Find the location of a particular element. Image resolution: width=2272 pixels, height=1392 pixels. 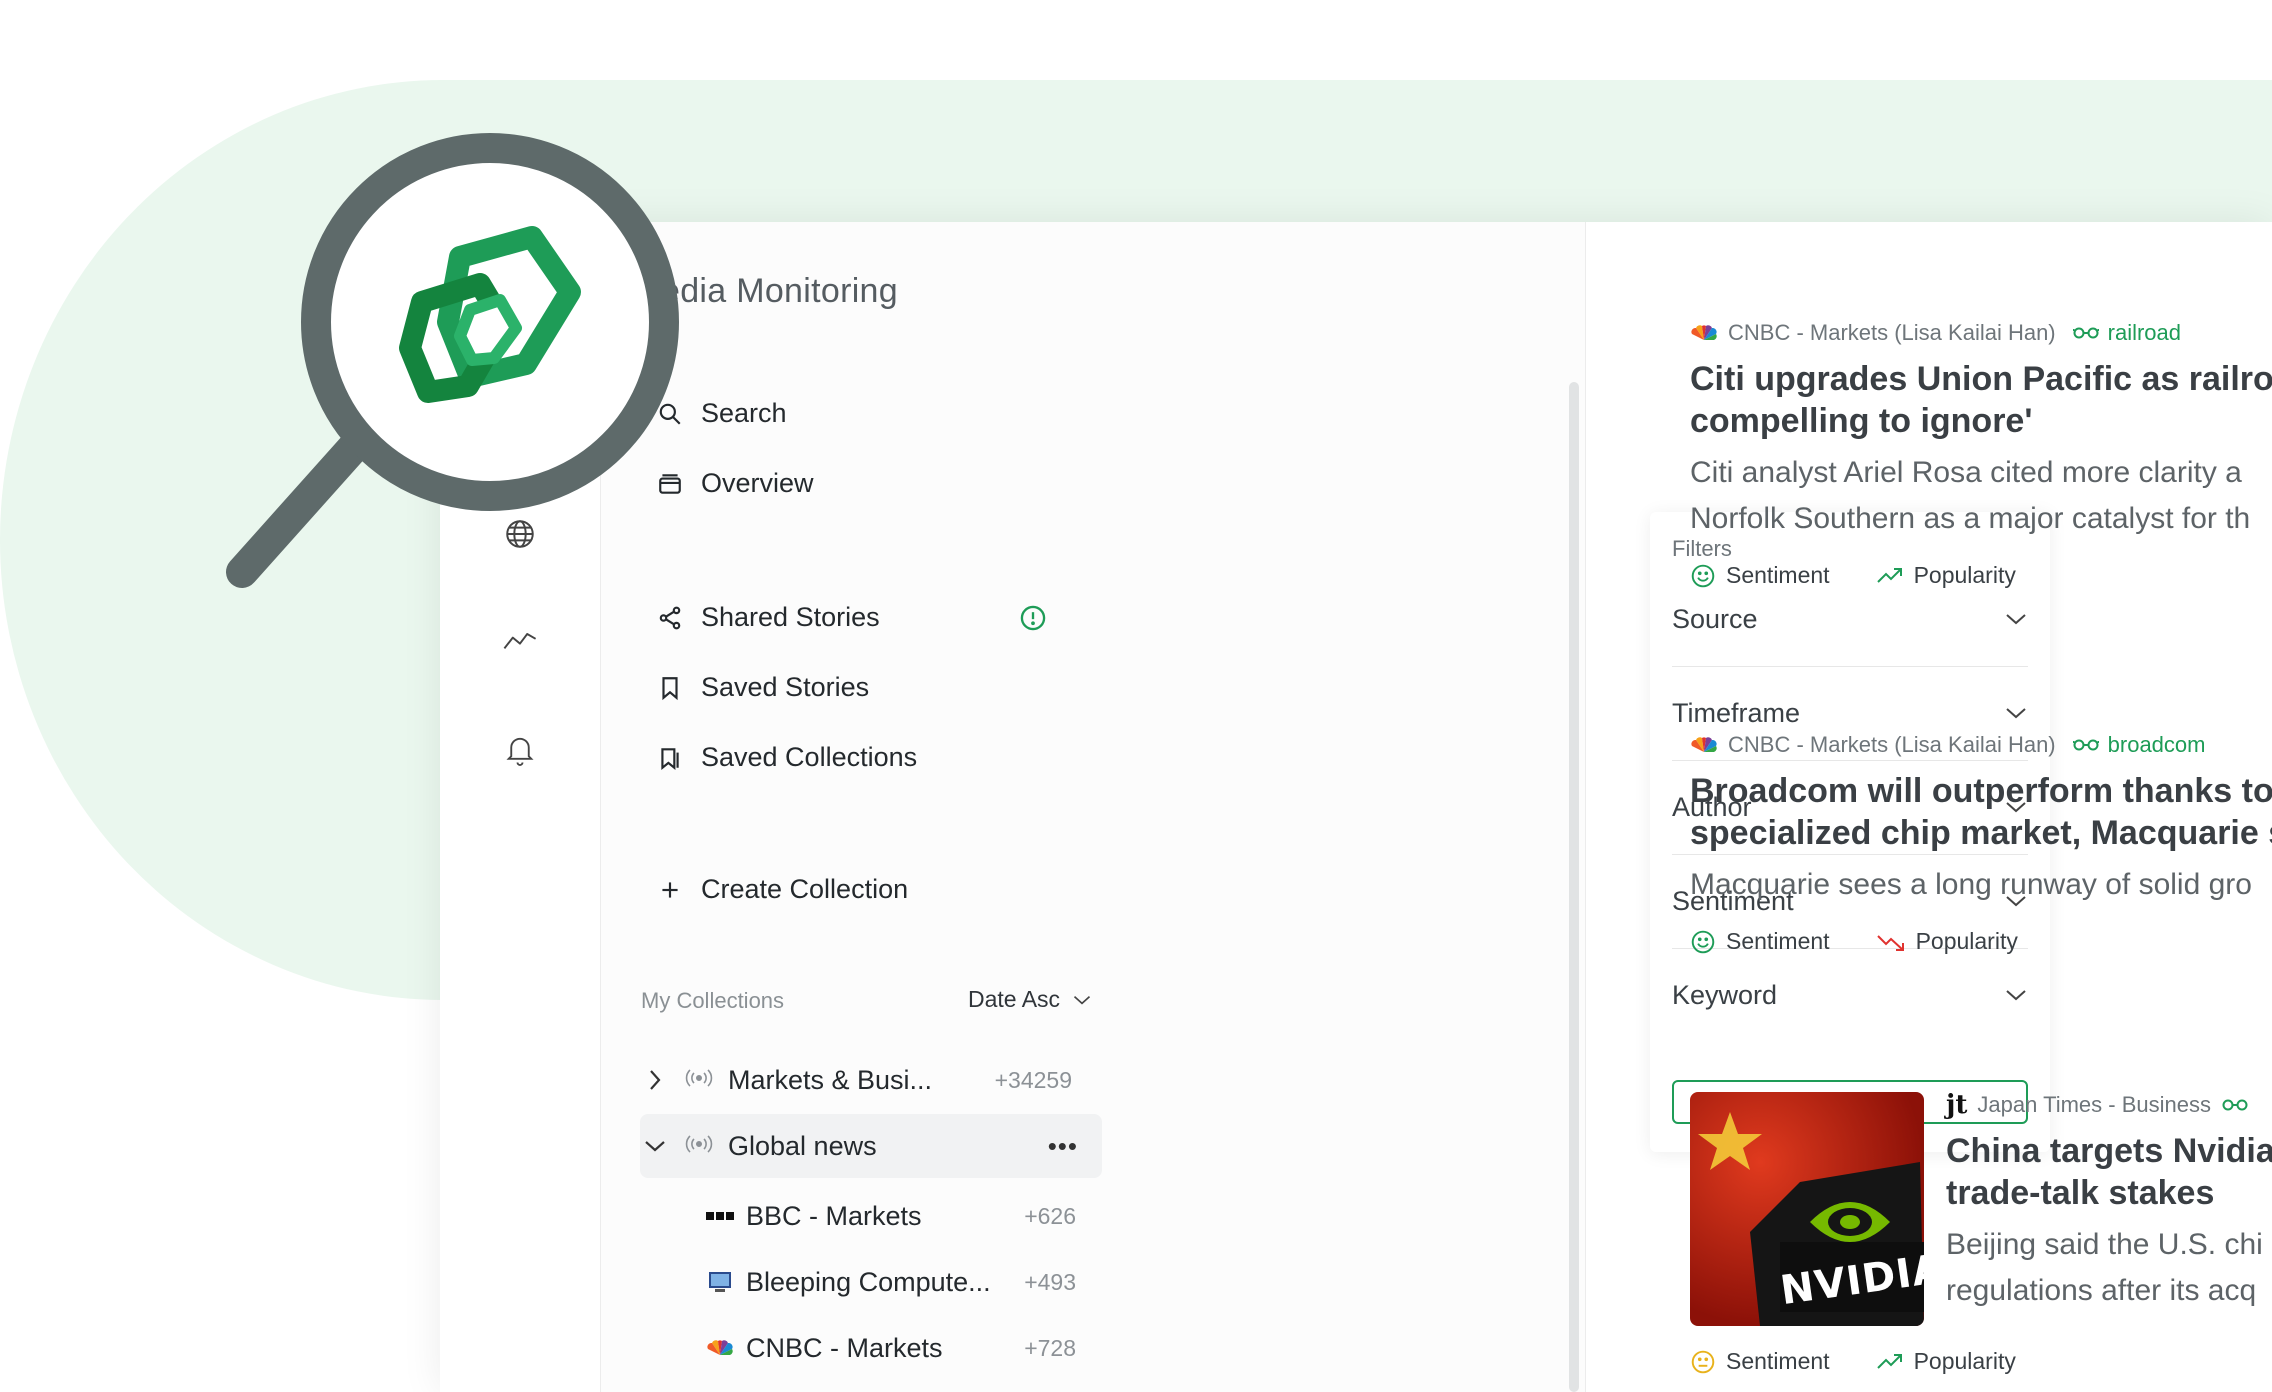

create-collection-label: Create Collection is located at coordinates (805, 889).